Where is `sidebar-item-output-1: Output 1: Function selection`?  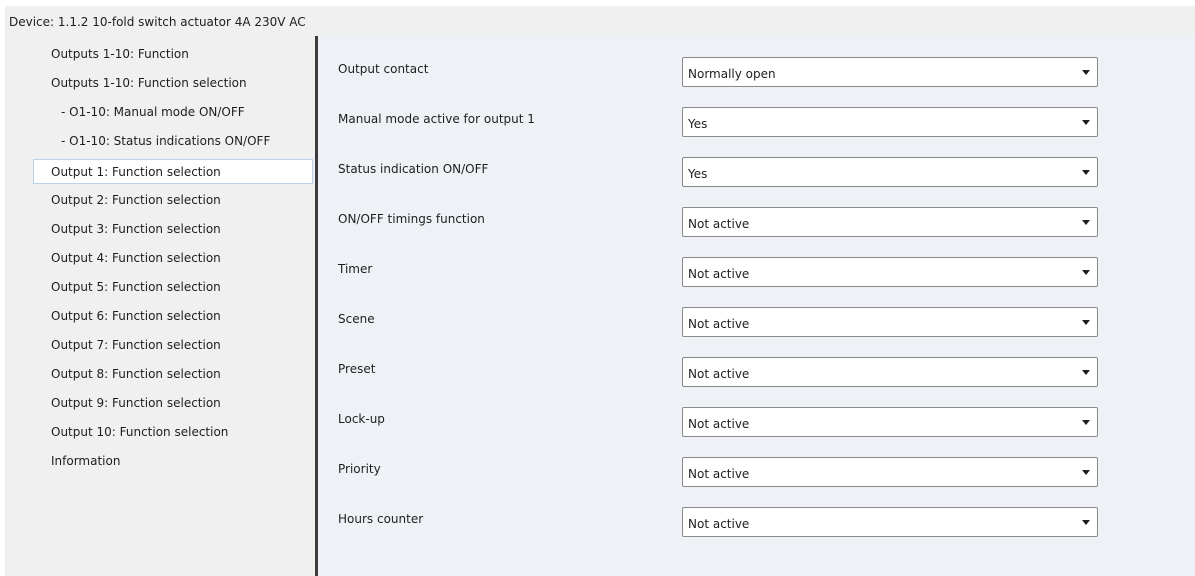 sidebar-item-output-1: Output 1: Function selection is located at coordinates (173, 171).